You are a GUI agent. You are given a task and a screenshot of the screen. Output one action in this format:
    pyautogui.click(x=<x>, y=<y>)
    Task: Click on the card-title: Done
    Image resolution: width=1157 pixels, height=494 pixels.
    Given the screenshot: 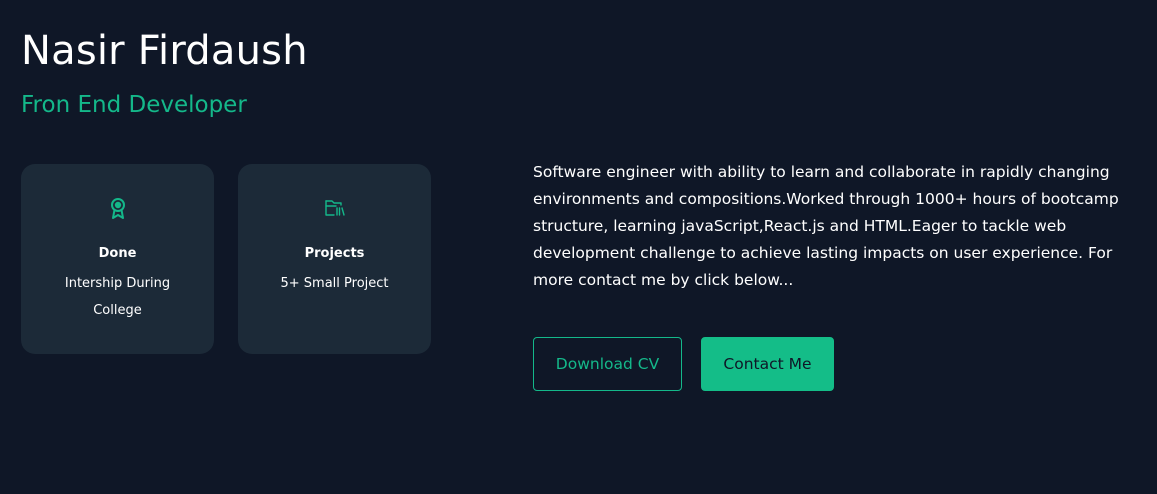 What is the action you would take?
    pyautogui.click(x=117, y=253)
    